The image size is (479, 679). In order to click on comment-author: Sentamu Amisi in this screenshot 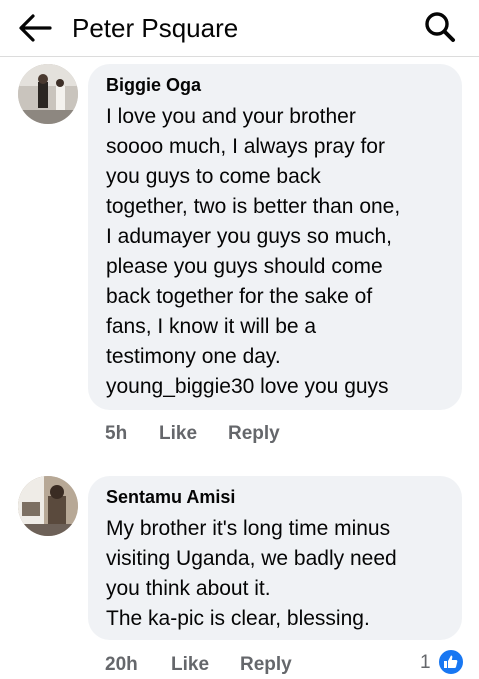, I will do `click(170, 497)`.